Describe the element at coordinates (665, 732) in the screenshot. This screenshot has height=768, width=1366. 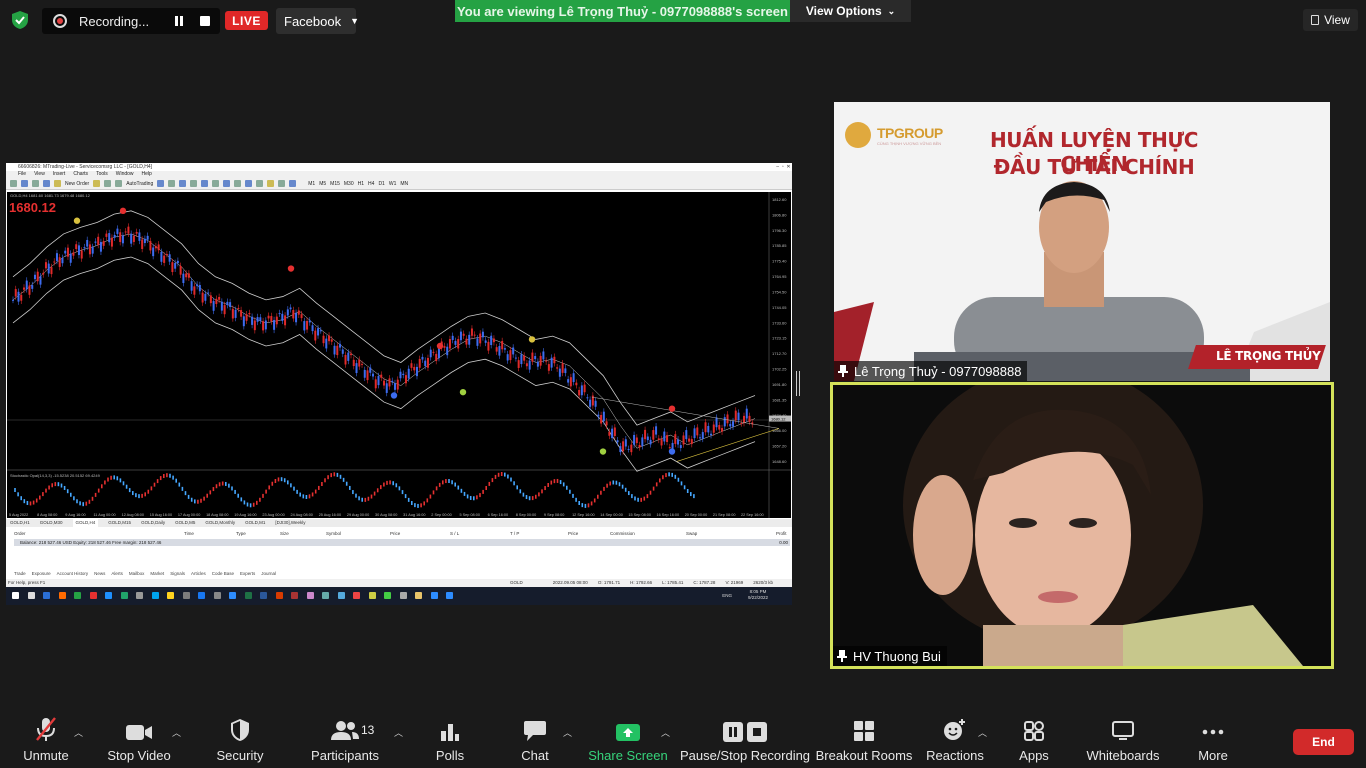
I see `share-options-caret: ︿` at that location.